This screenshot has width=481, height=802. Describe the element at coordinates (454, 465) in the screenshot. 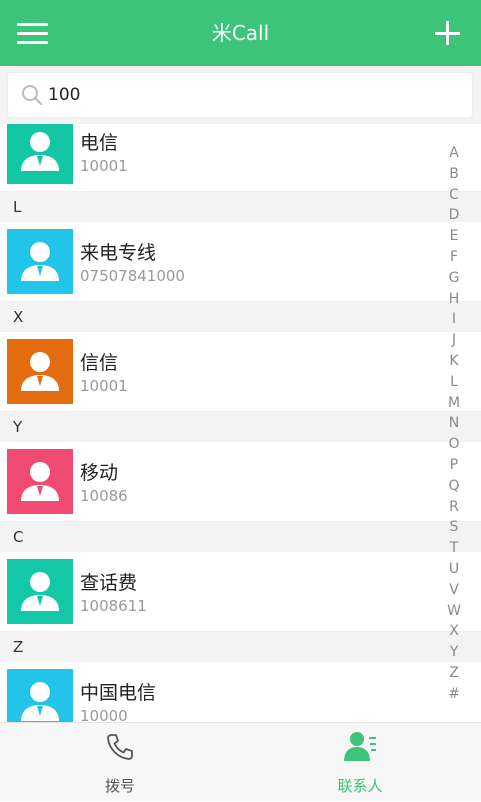

I see `alphabet-letter: P` at that location.